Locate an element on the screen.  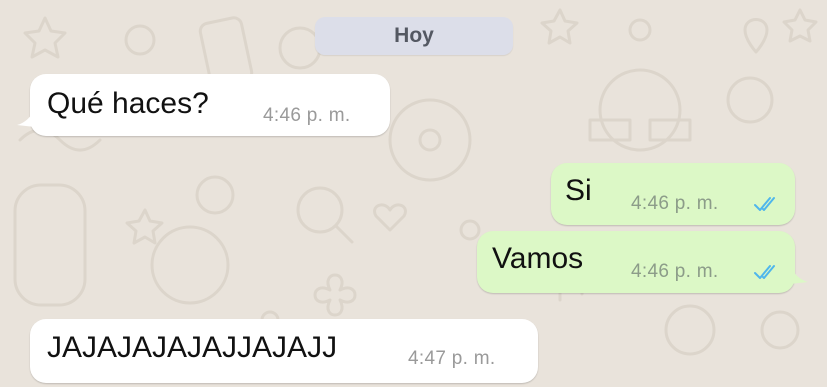
camera-doodle-icon is located at coordinates (690, 330).